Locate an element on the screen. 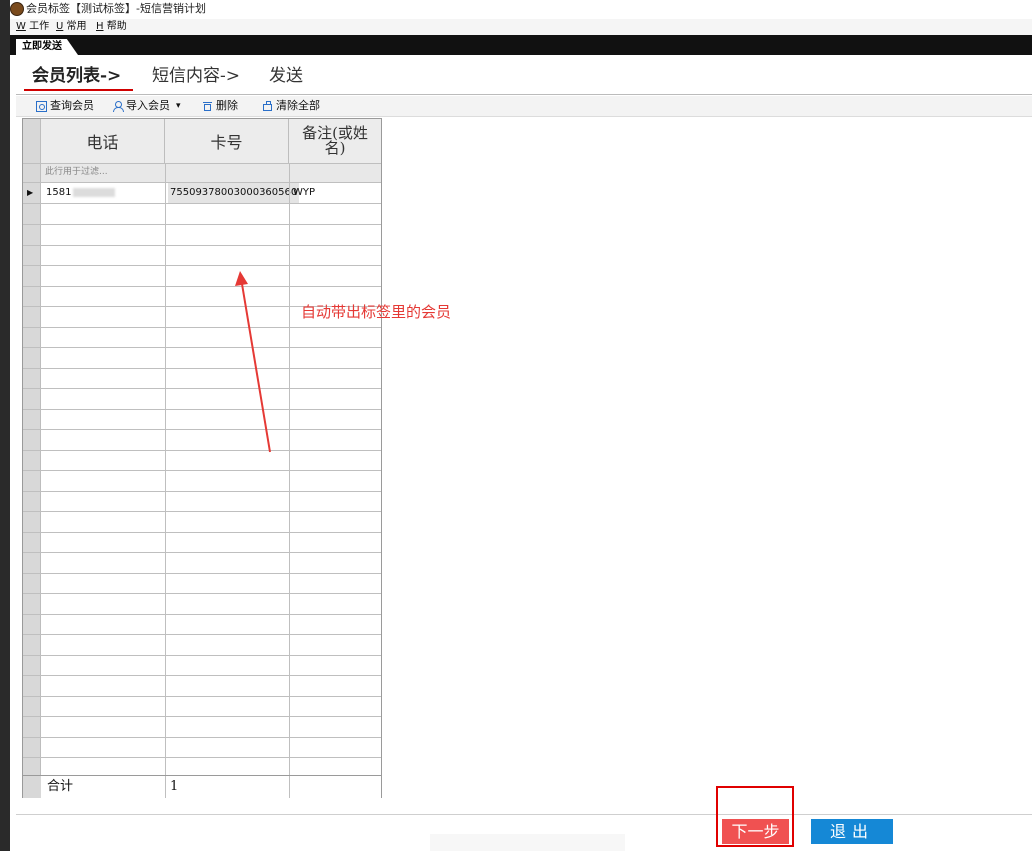  tab-send-now: 立即发送 is located at coordinates (47, 47).